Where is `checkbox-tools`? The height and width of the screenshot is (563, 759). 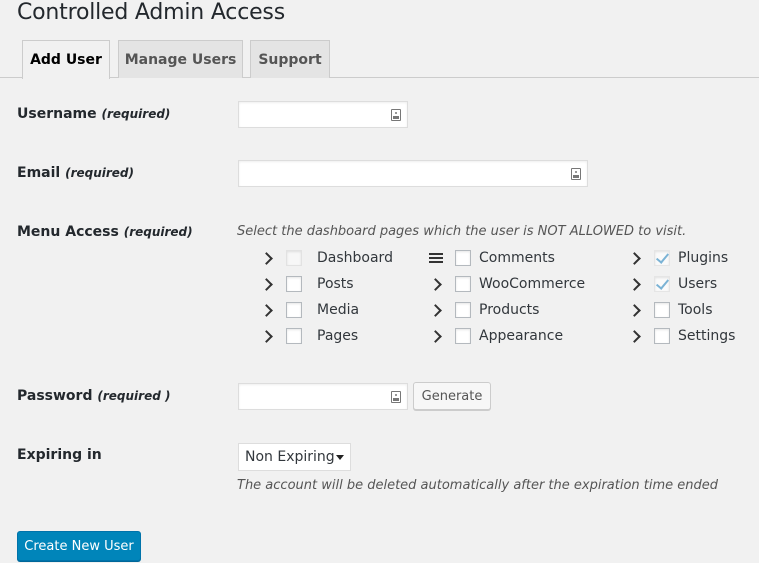
checkbox-tools is located at coordinates (662, 310).